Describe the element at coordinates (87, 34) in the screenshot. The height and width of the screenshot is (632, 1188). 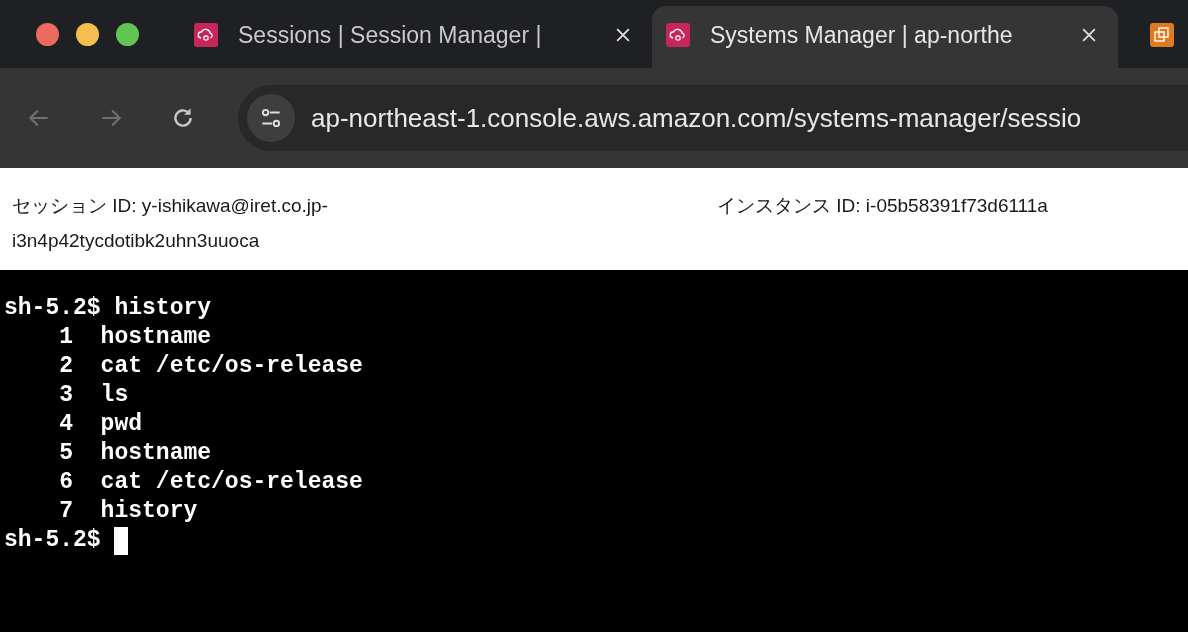
I see `minimize-window-button` at that location.